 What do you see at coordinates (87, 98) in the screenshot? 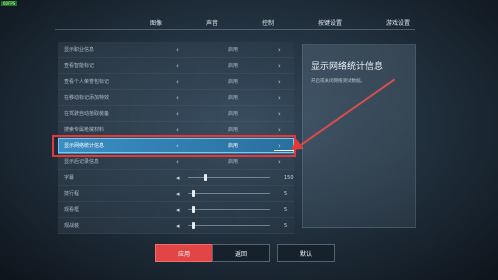
I see `setting-label: 在移动标记添加特效` at bounding box center [87, 98].